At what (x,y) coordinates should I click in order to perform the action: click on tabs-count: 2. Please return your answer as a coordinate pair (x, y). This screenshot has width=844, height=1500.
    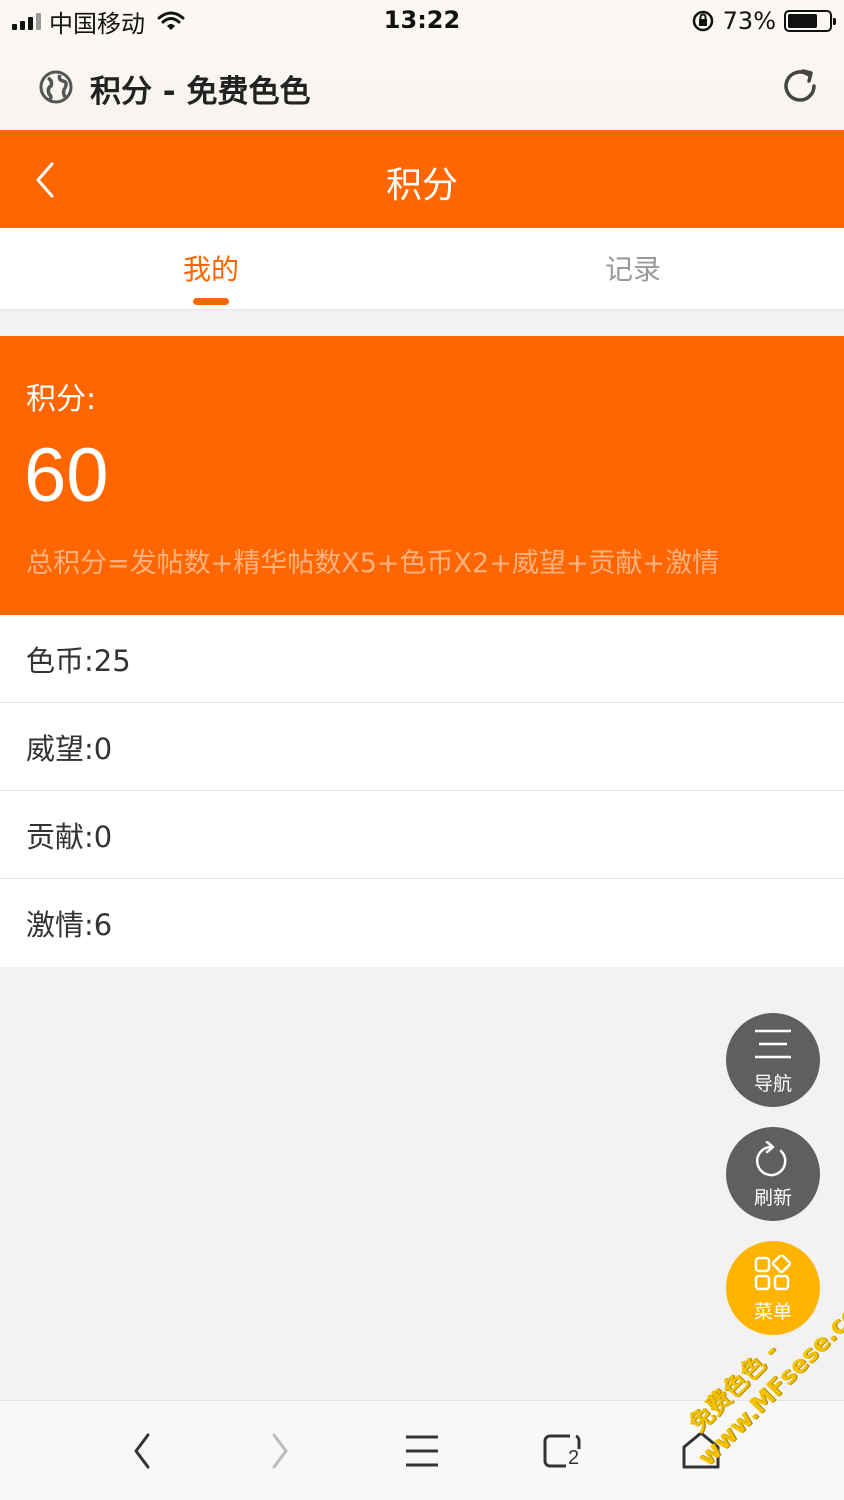
    Looking at the image, I should click on (574, 1458).